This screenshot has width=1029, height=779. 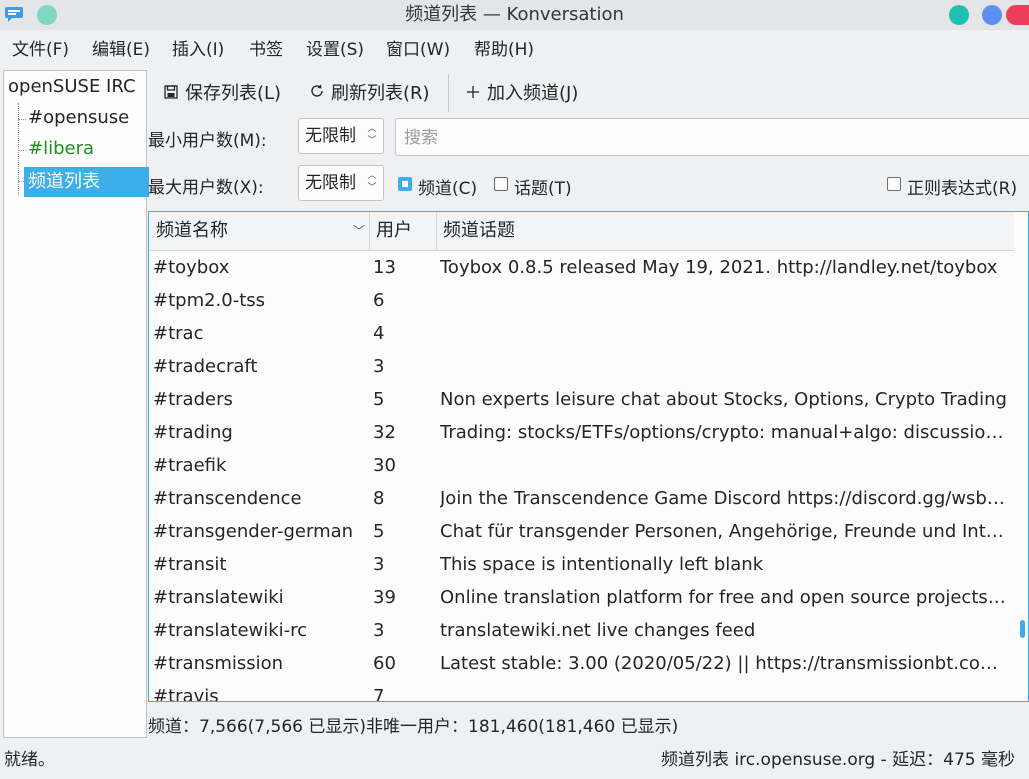 What do you see at coordinates (40, 50) in the screenshot?
I see `menu-file: 文件(F)` at bounding box center [40, 50].